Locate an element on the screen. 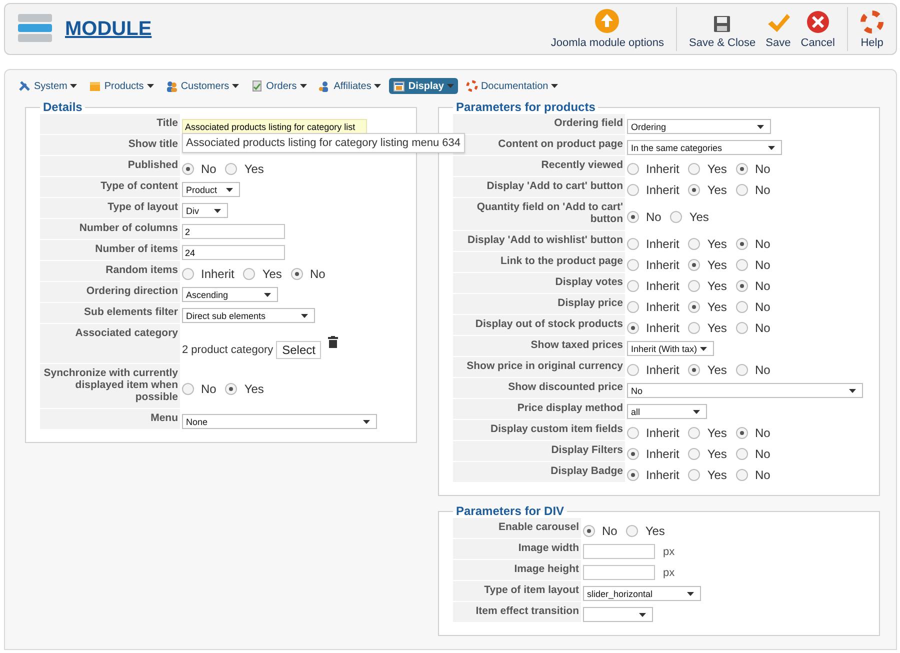  menu-tab: Documentation is located at coordinates (512, 86).